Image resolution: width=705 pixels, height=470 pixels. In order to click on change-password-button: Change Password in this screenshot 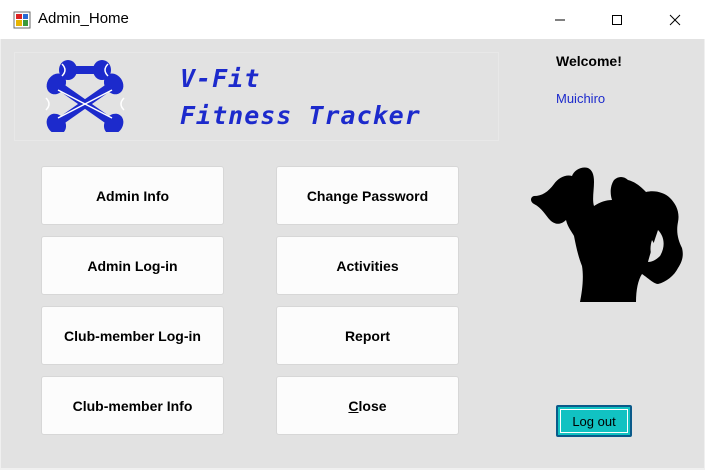, I will do `click(367, 195)`.